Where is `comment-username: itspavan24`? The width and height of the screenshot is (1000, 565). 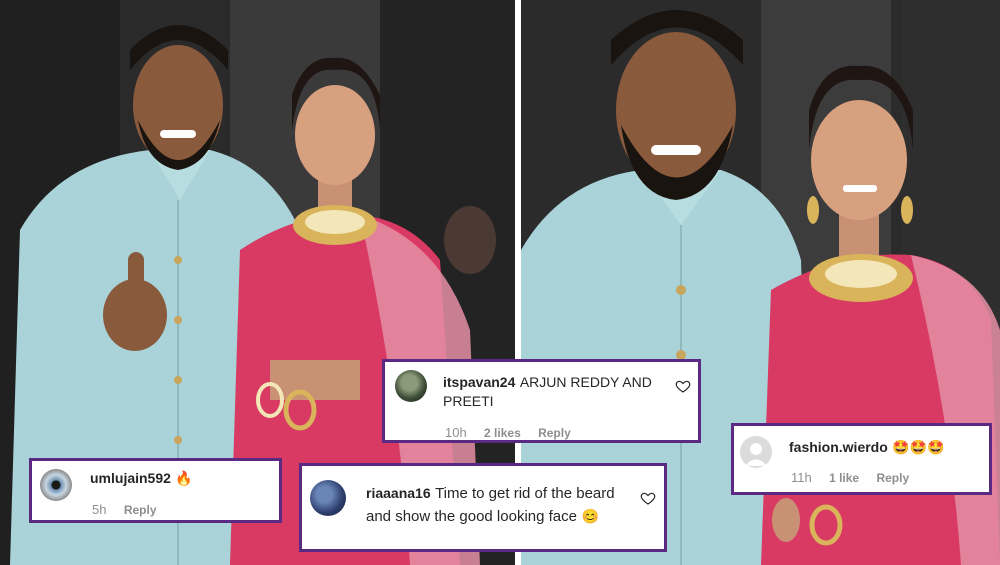
comment-username: itspavan24 is located at coordinates (479, 382).